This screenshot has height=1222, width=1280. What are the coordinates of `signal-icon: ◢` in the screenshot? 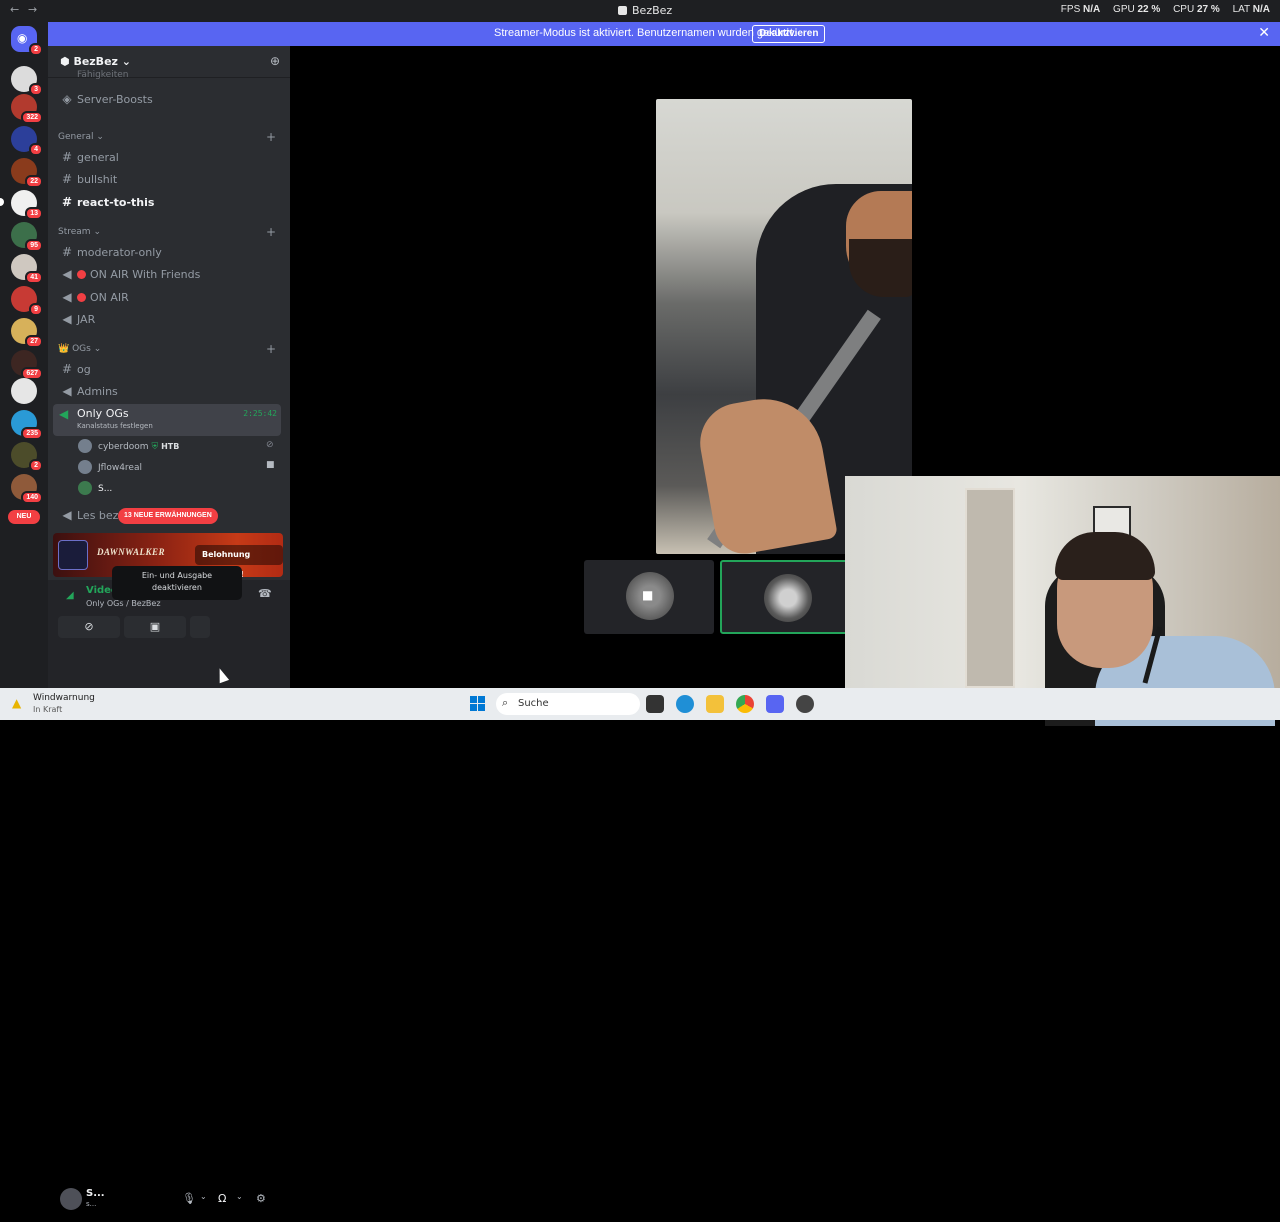 It's located at (70, 595).